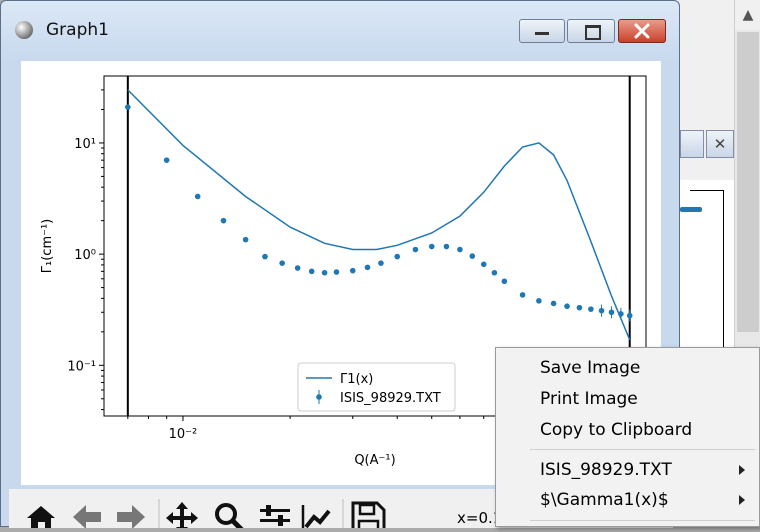 Image resolution: width=760 pixels, height=532 pixels. What do you see at coordinates (229, 517) in the screenshot?
I see `zoom-icon` at bounding box center [229, 517].